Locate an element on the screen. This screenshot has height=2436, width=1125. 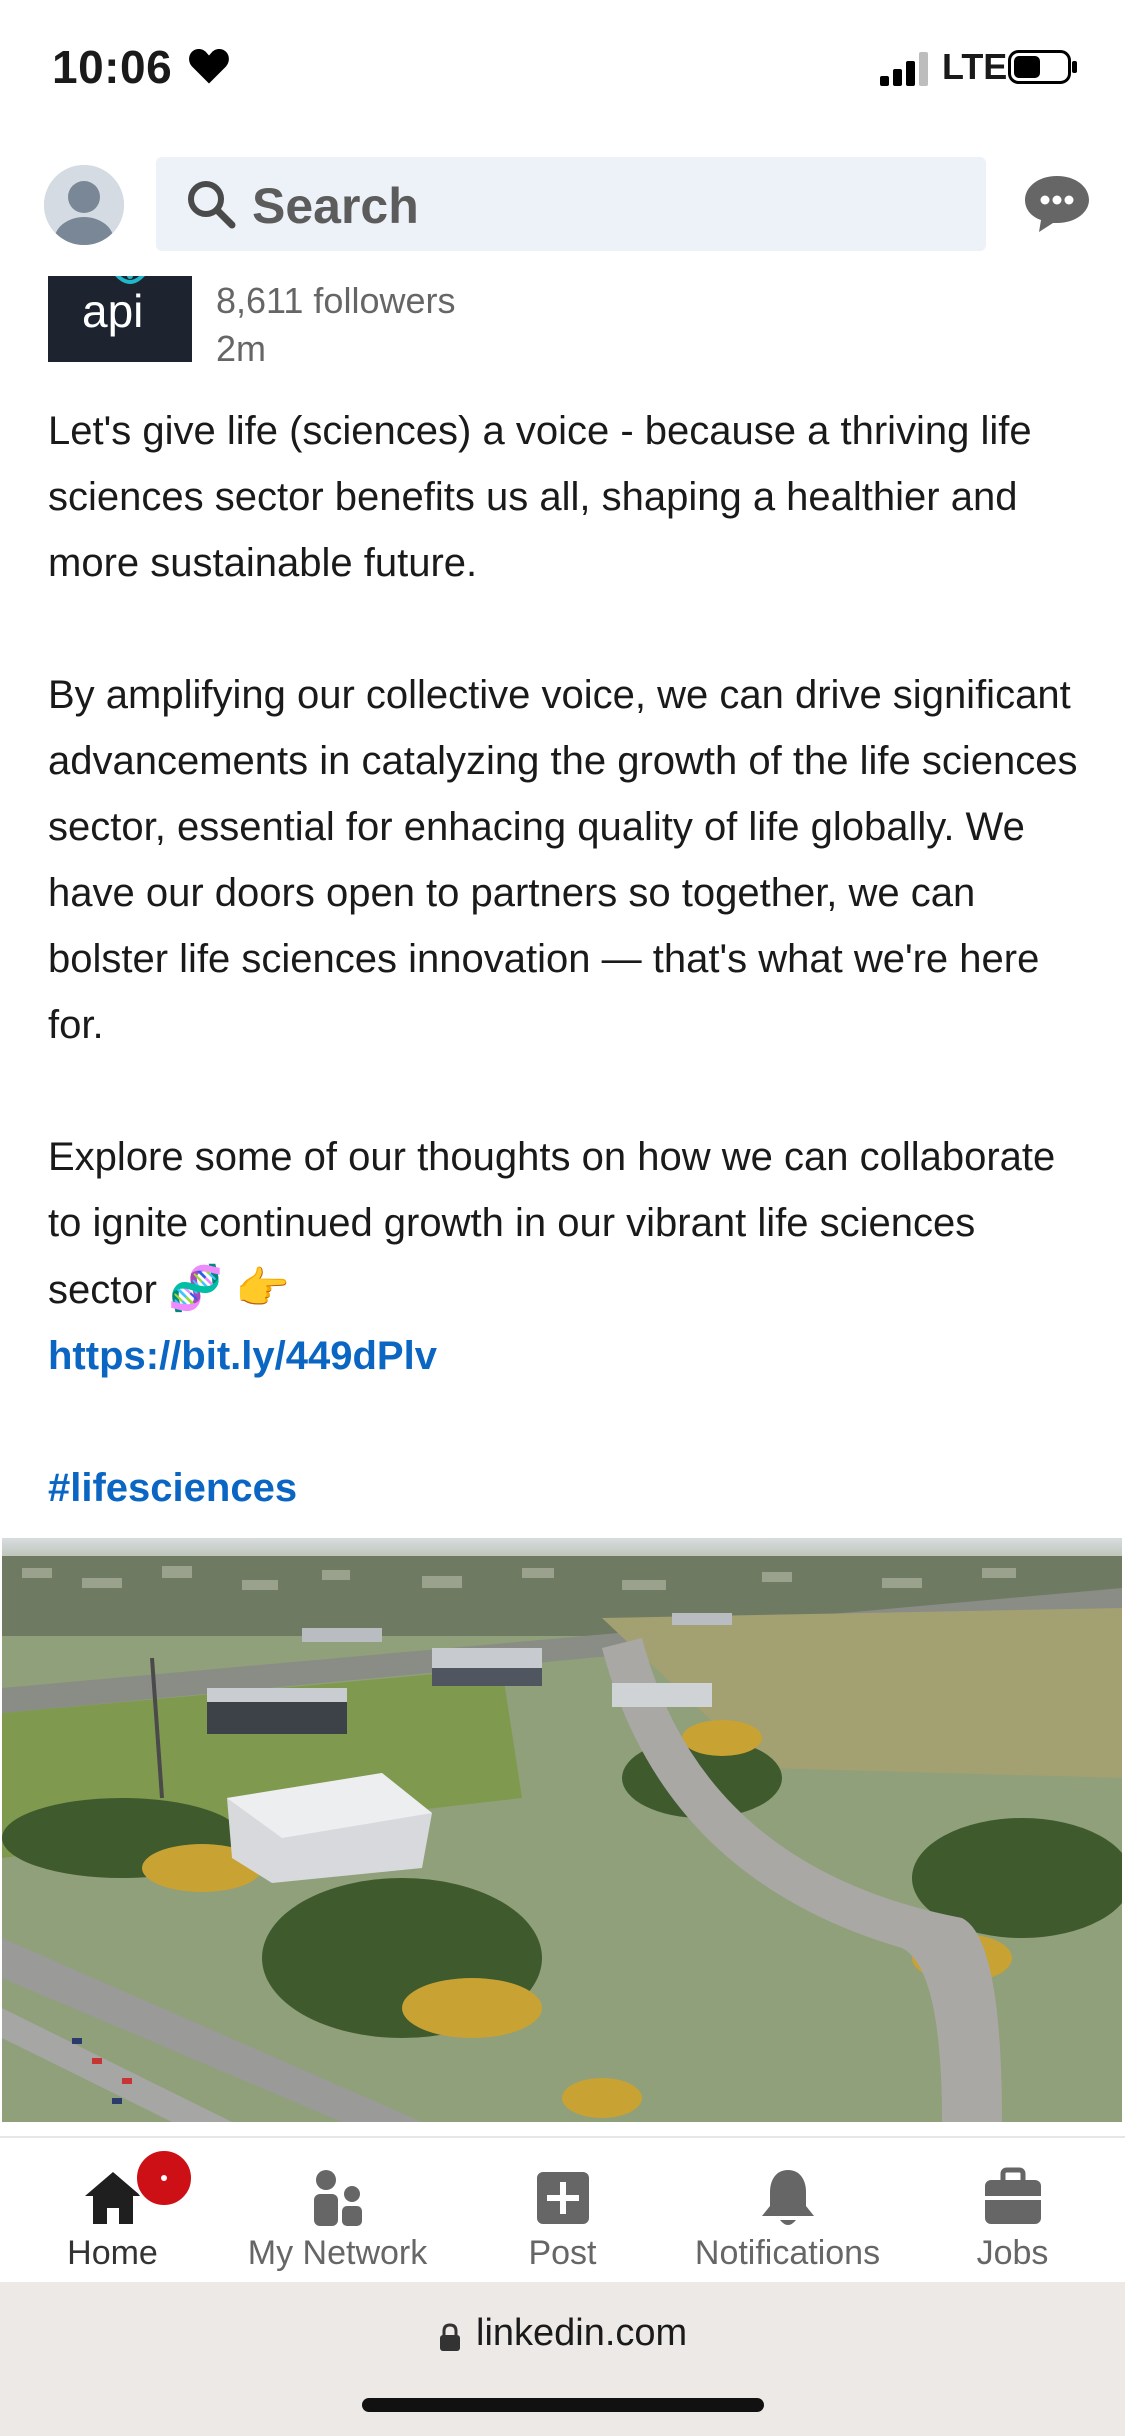
nav-my-network-label: My Network is located at coordinates (337, 2253).